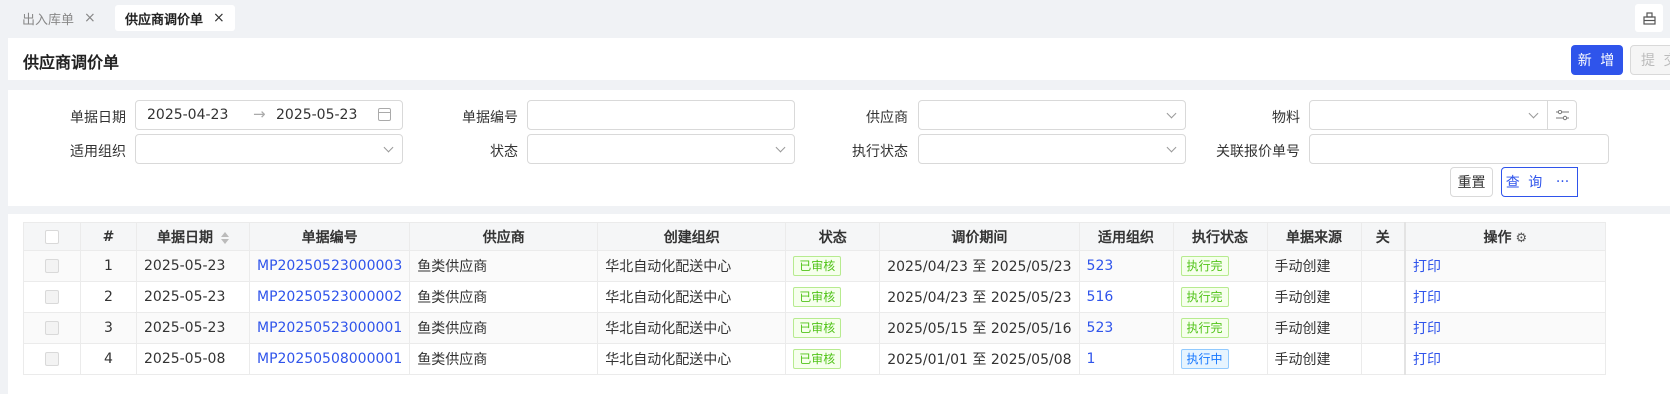  I want to click on row-doc-no-link: MP20250523000001, so click(329, 328).